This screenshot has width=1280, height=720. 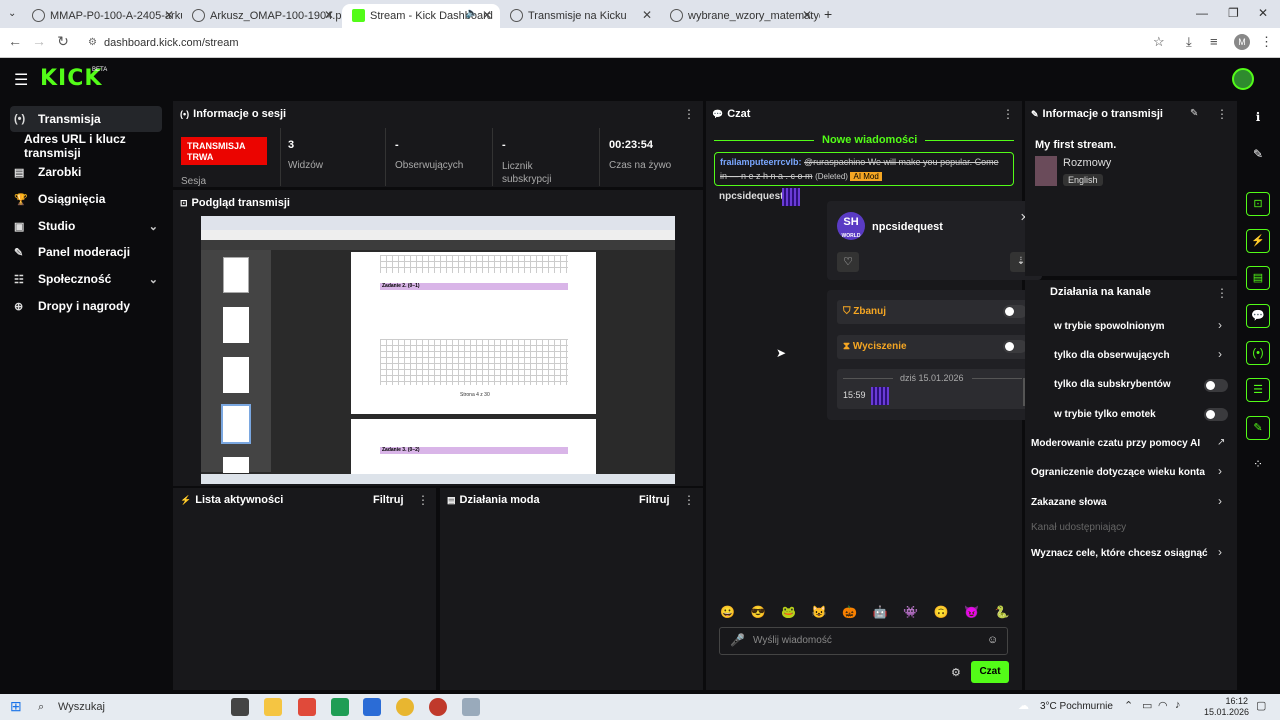 I want to click on chat-menu-icon: ⋮, so click(x=1008, y=114).